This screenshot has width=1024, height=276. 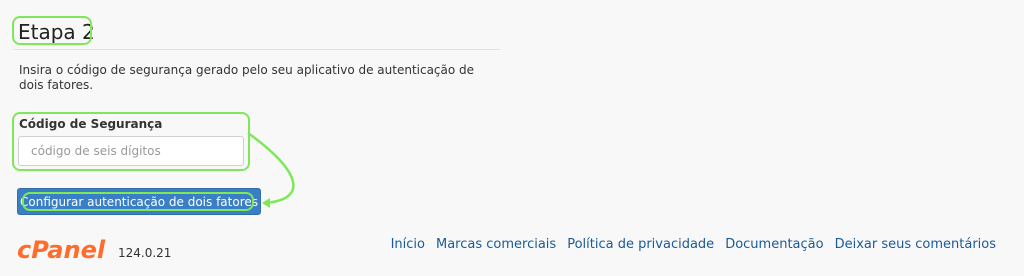 I want to click on security-code-input, so click(x=131, y=151).